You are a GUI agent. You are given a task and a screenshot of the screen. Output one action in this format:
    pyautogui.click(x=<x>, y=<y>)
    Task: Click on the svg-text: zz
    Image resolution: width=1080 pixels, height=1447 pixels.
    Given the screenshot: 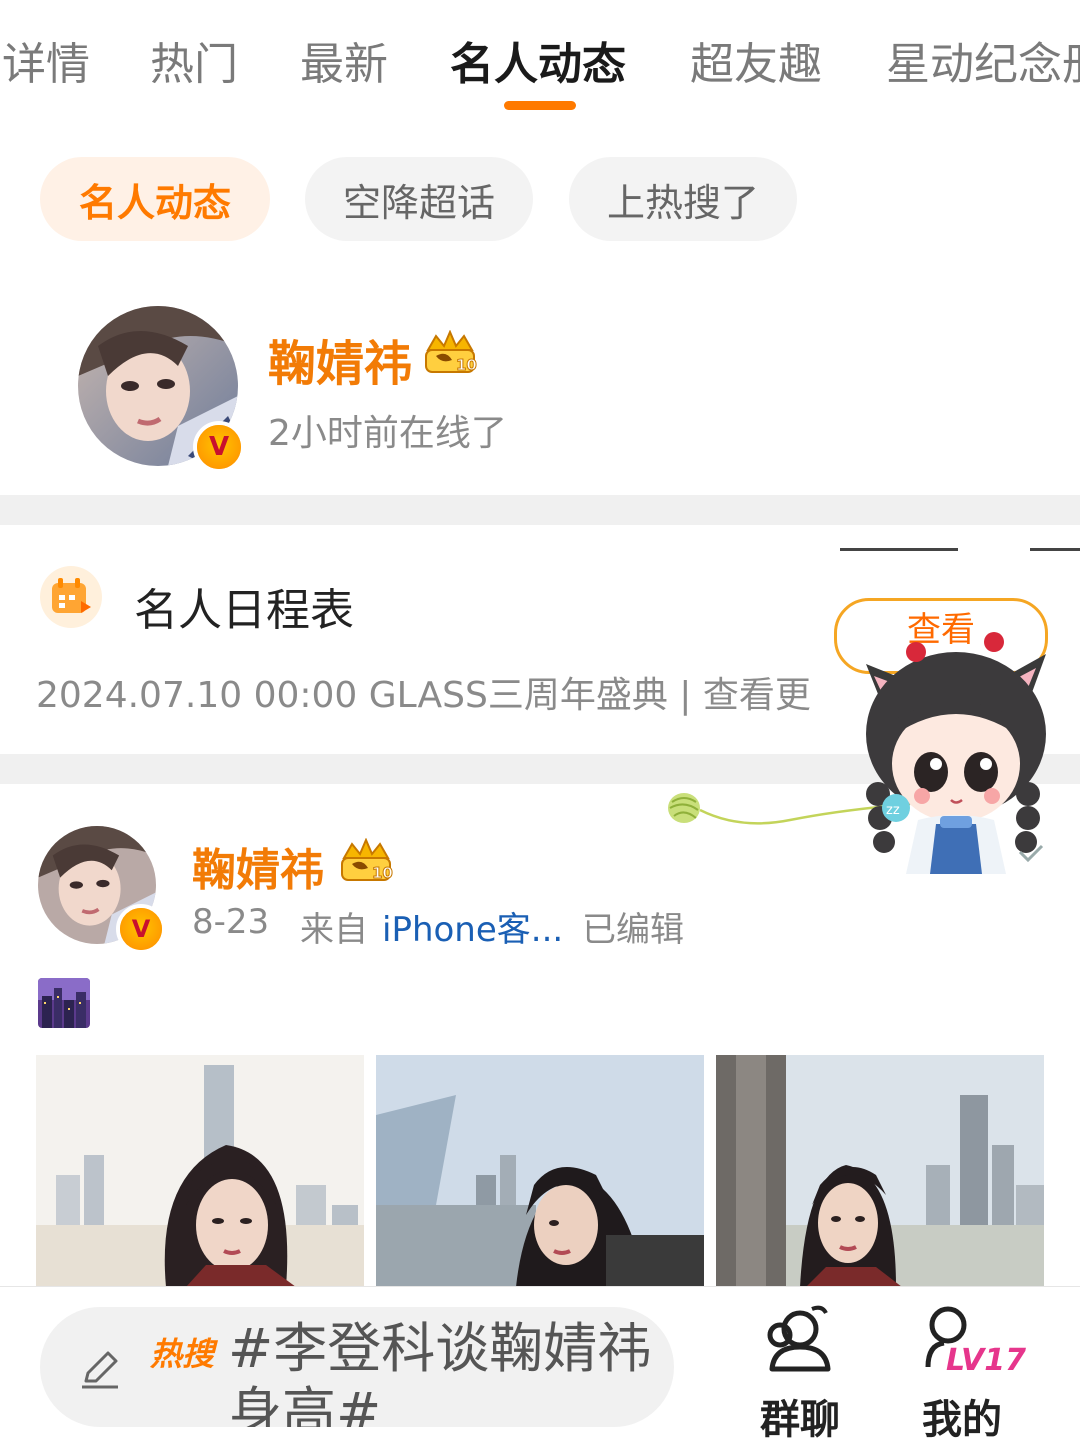 What is the action you would take?
    pyautogui.click(x=893, y=810)
    